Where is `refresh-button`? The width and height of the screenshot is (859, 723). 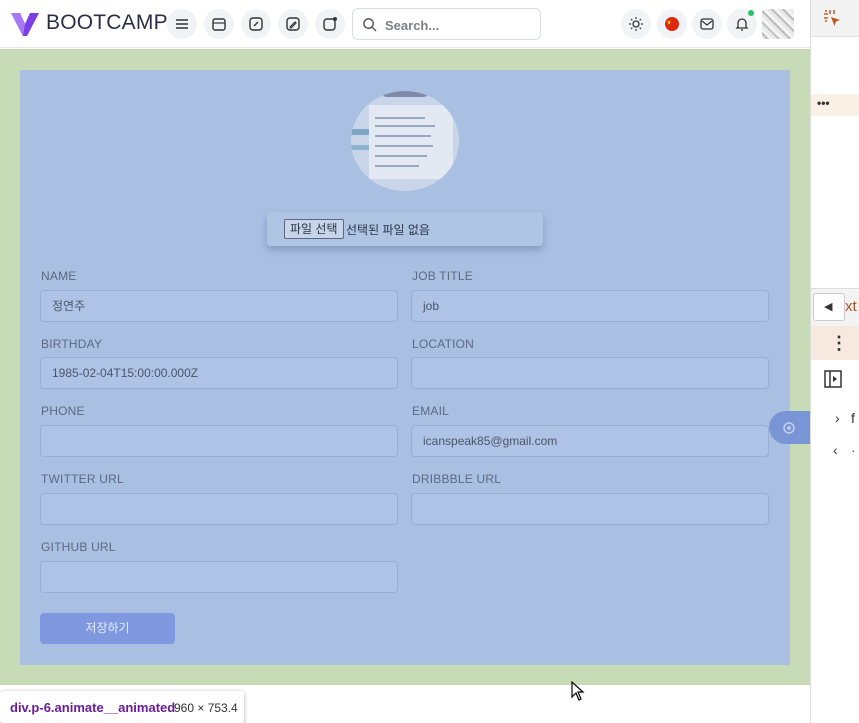 refresh-button is located at coordinates (330, 24).